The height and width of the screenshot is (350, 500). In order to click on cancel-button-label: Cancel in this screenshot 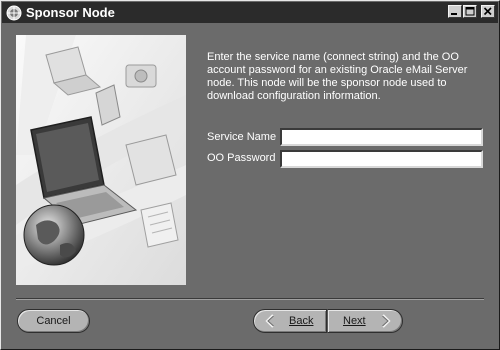, I will do `click(53, 321)`.